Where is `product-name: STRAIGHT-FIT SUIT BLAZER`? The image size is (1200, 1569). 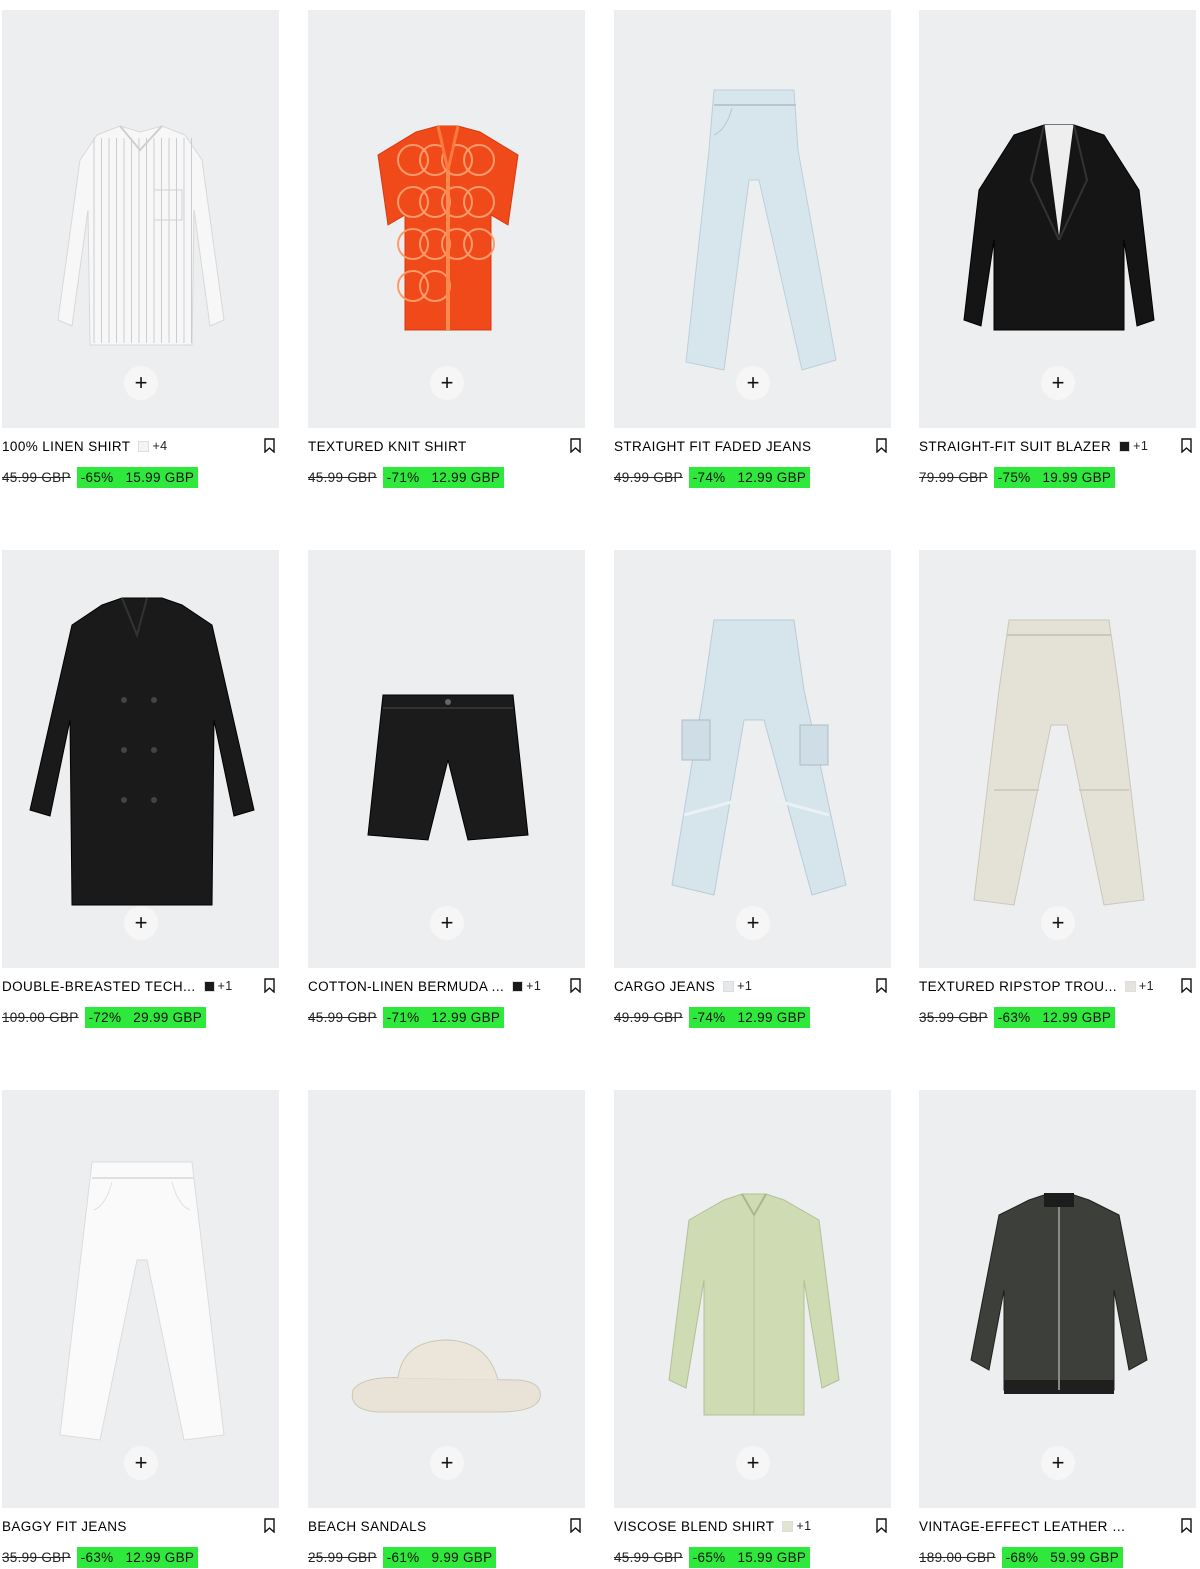 product-name: STRAIGHT-FIT SUIT BLAZER is located at coordinates (1015, 446).